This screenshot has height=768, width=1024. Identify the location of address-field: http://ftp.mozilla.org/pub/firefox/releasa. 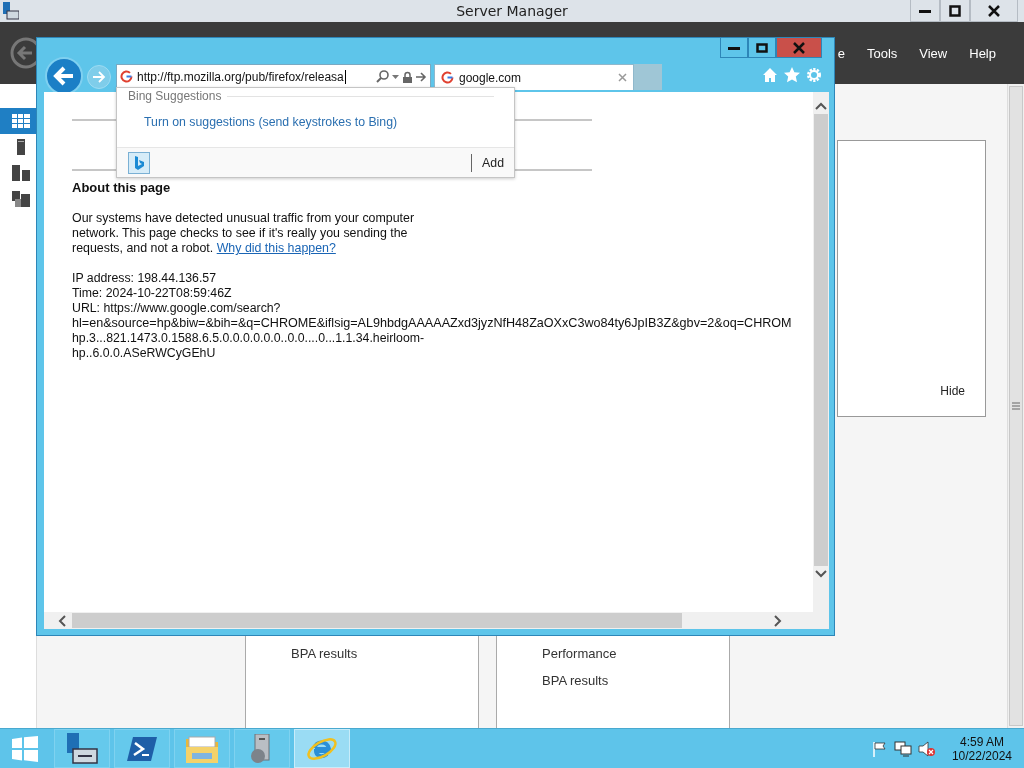
(273, 76).